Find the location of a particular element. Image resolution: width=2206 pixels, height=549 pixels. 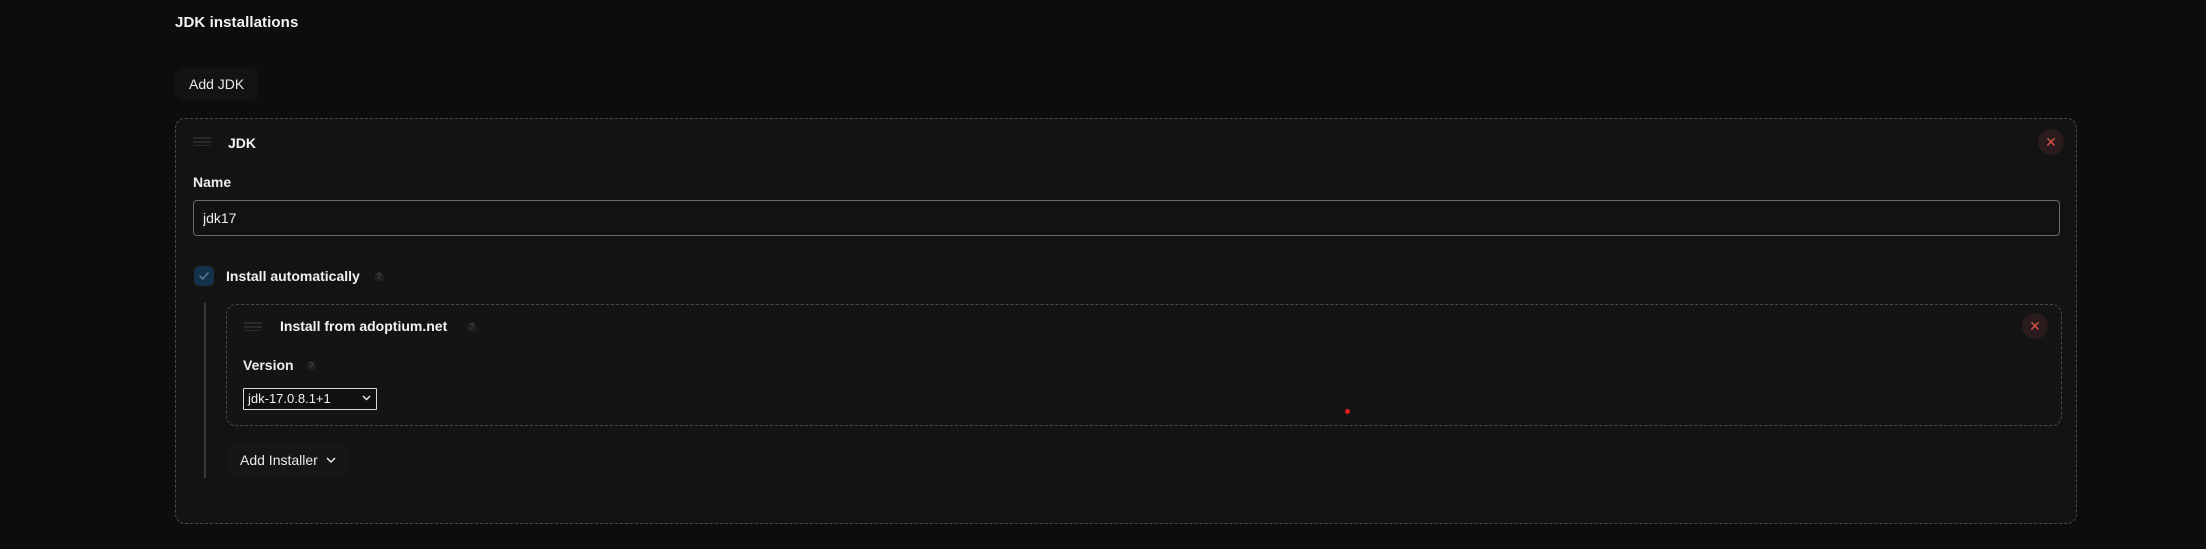

remove-jdk-button: ✕ is located at coordinates (2051, 142).